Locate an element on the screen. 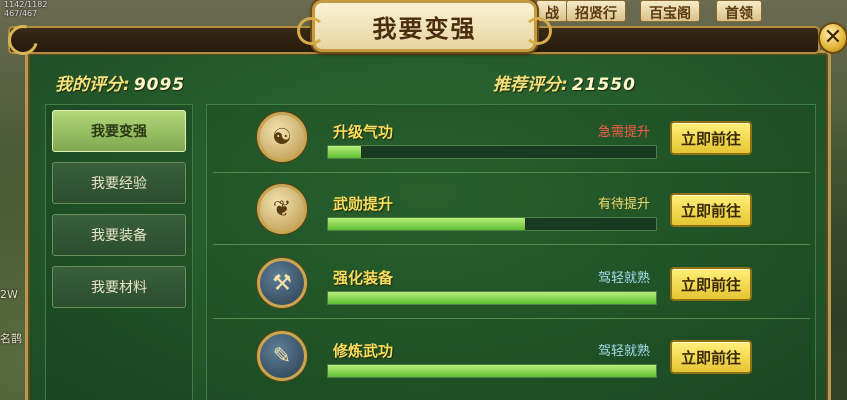 The image size is (847, 400). close-icon: ✕ is located at coordinates (833, 37).